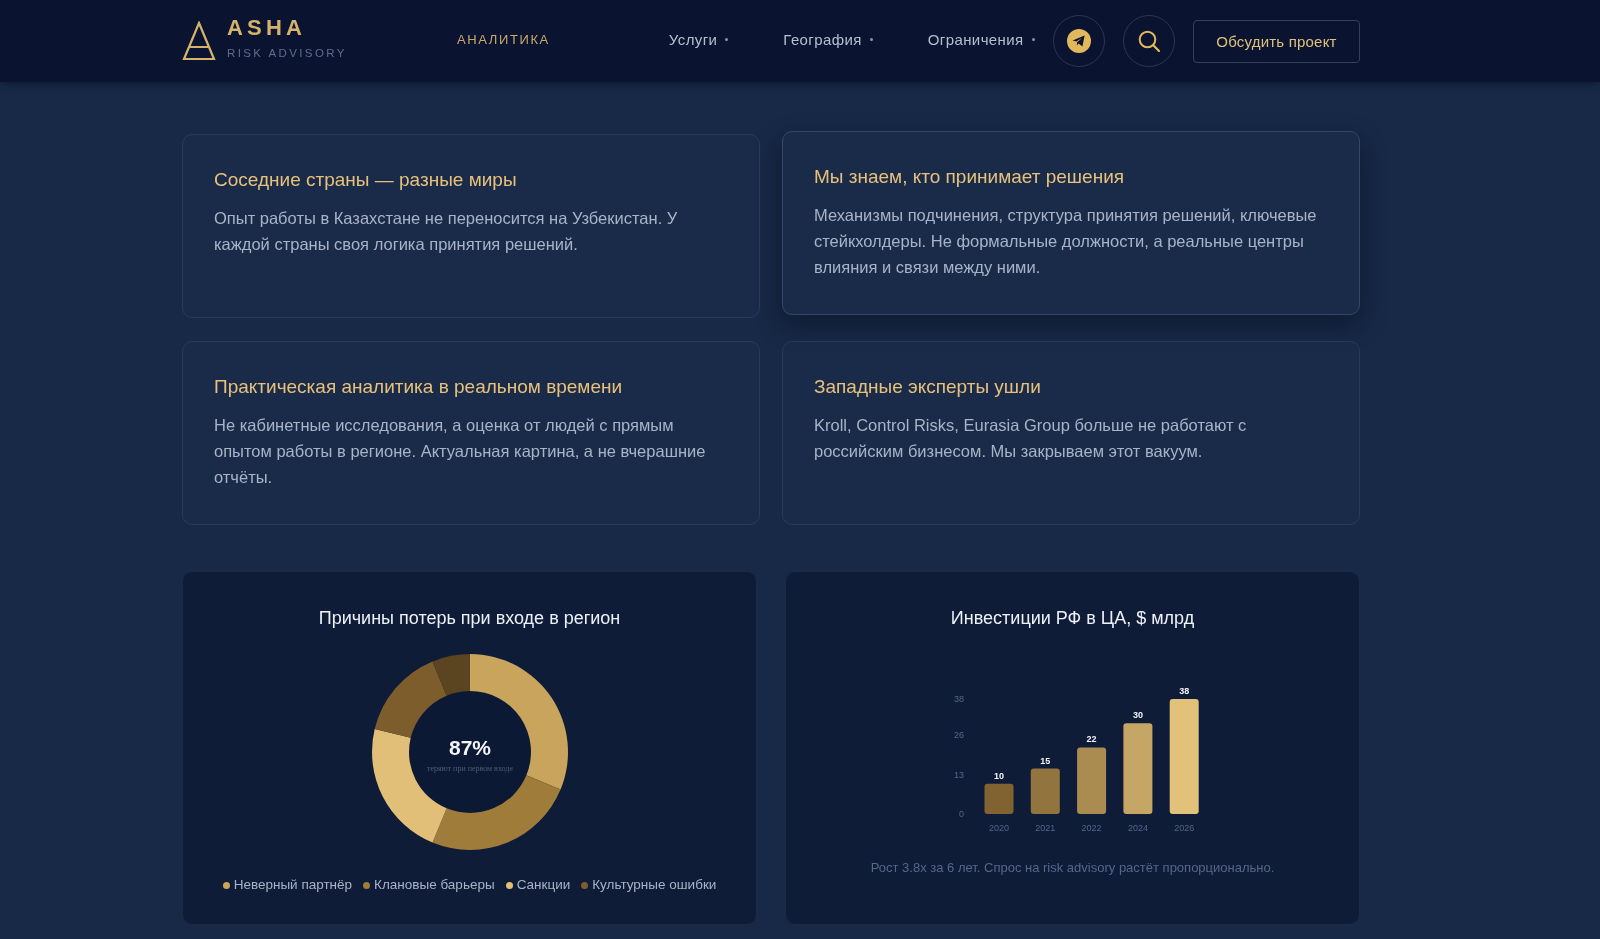  Describe the element at coordinates (961, 814) in the screenshot. I see `y-axis-label: 0` at that location.